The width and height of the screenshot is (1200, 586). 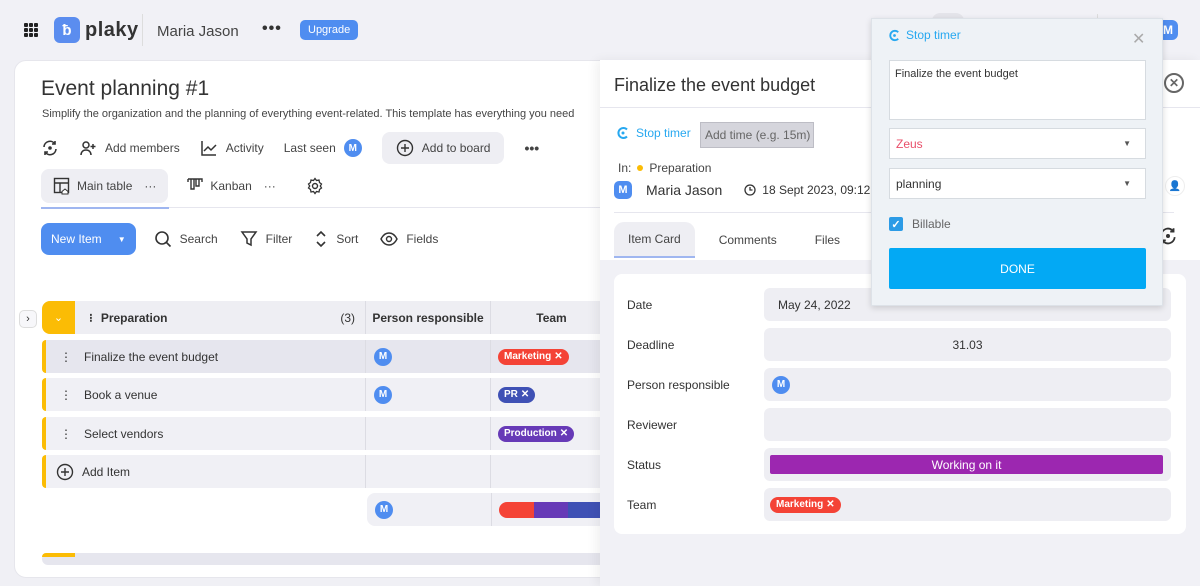 What do you see at coordinates (654, 240) in the screenshot?
I see `tab-item-card: Item Card` at bounding box center [654, 240].